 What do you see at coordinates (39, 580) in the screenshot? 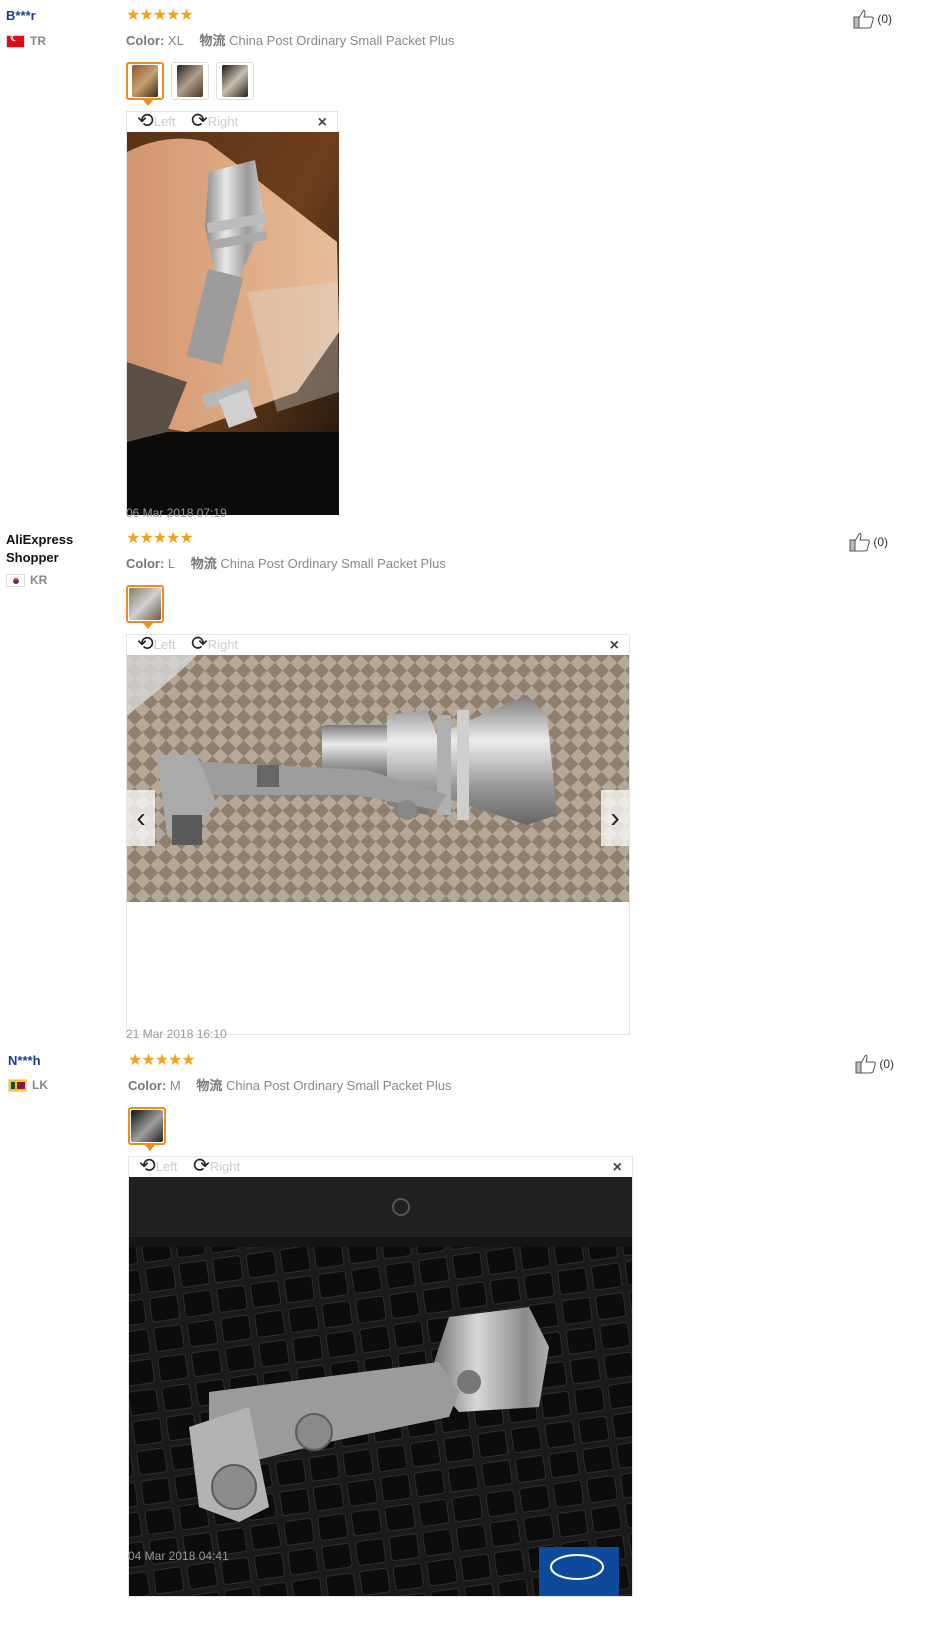
I see `country-code: KR` at bounding box center [39, 580].